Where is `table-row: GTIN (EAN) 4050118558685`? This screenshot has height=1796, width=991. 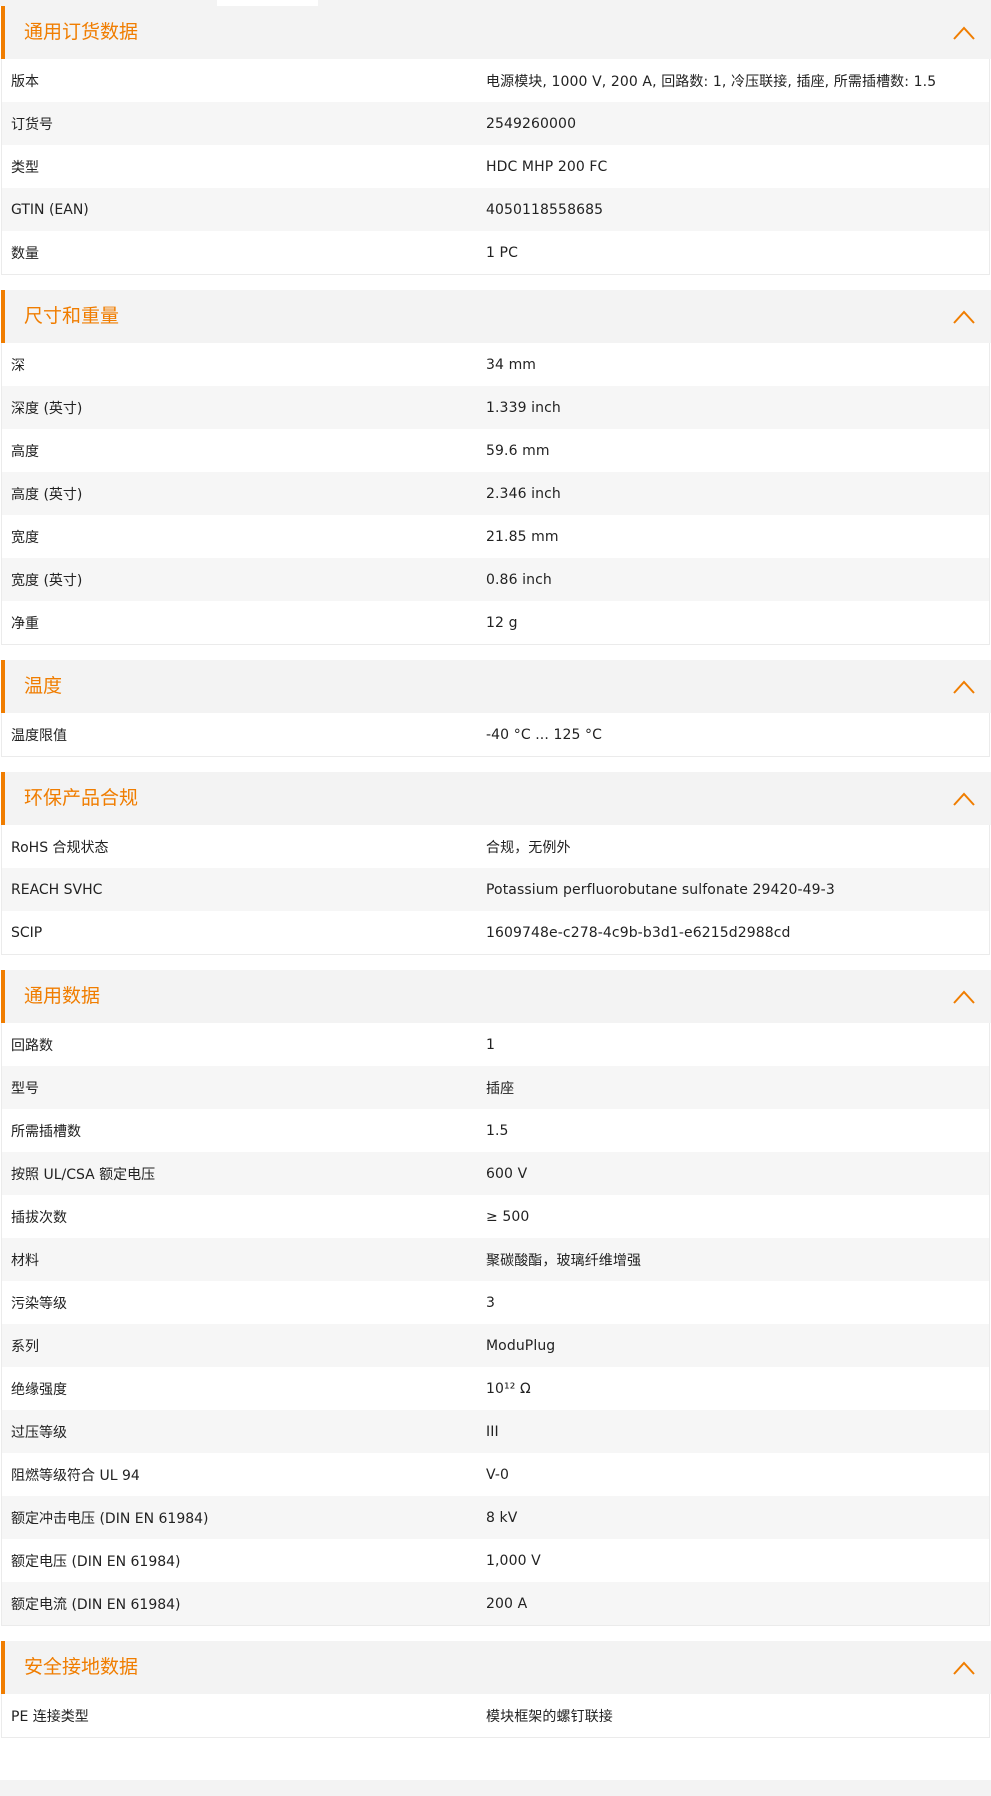 table-row: GTIN (EAN) 4050118558685 is located at coordinates (495, 209).